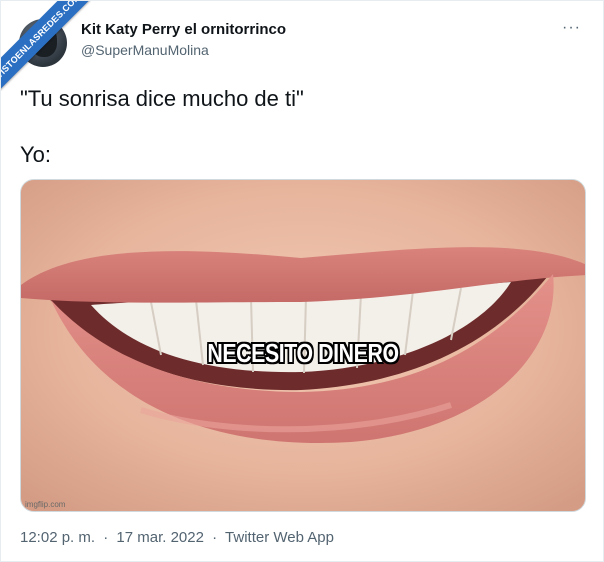 This screenshot has height=562, width=604. What do you see at coordinates (57, 537) in the screenshot?
I see `tweet-time: 12:02 p. m.` at bounding box center [57, 537].